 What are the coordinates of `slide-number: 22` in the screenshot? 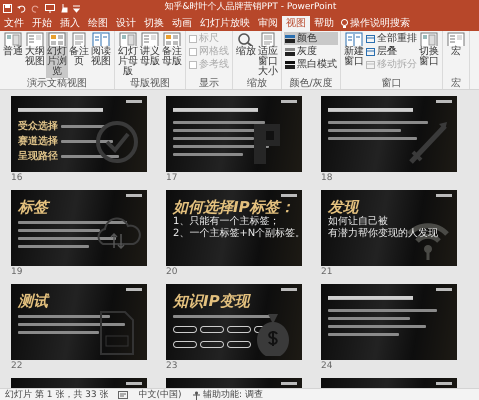 It's located at (17, 366).